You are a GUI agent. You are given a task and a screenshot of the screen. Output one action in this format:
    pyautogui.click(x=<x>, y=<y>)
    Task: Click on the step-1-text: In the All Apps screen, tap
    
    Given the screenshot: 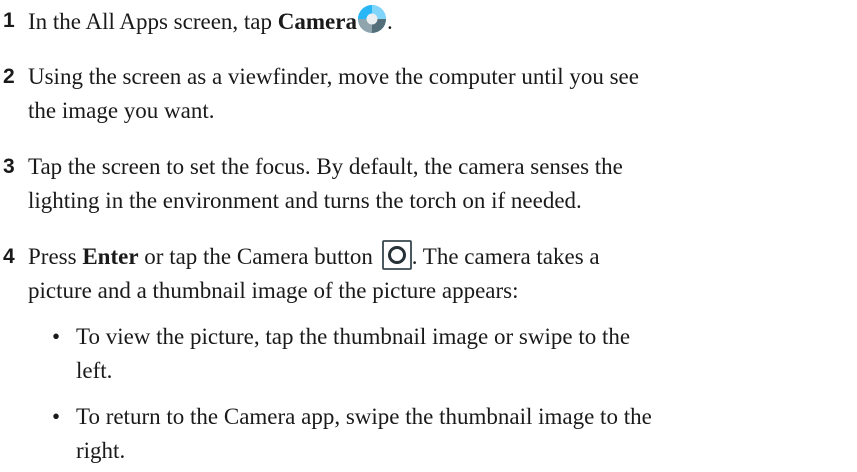 What is the action you would take?
    pyautogui.click(x=153, y=21)
    